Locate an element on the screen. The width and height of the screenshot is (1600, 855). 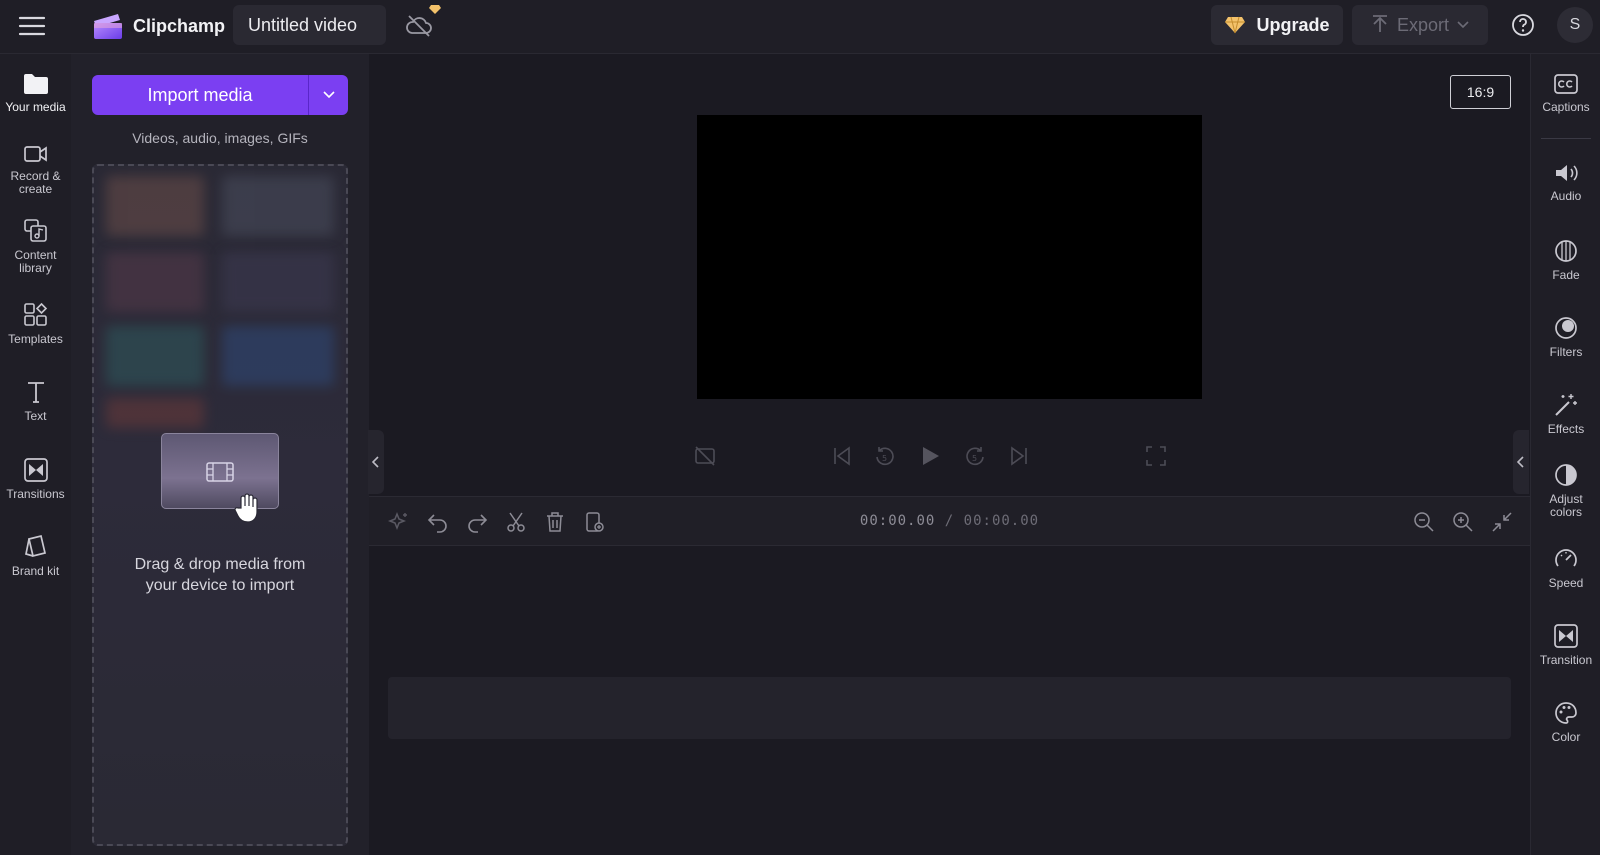
filters-icon is located at coordinates (1566, 328).